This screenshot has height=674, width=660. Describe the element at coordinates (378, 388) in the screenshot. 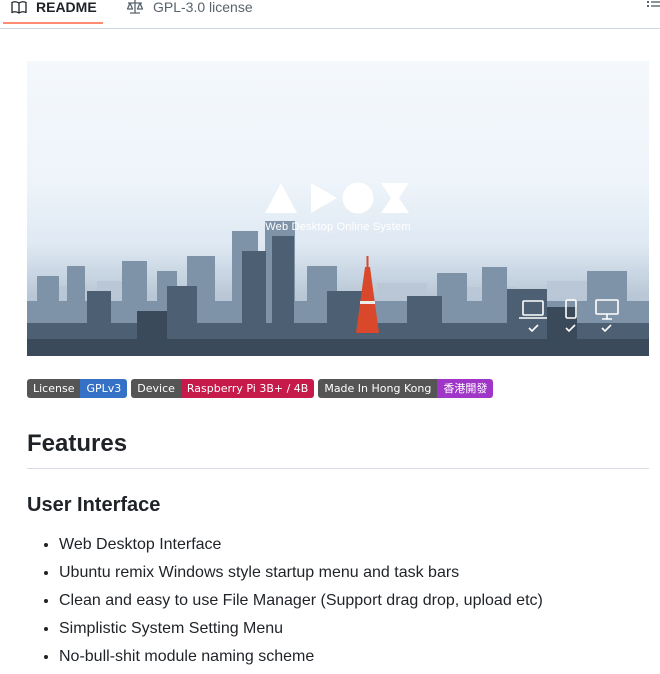

I see `badge-label: Made In Hong Kong` at that location.